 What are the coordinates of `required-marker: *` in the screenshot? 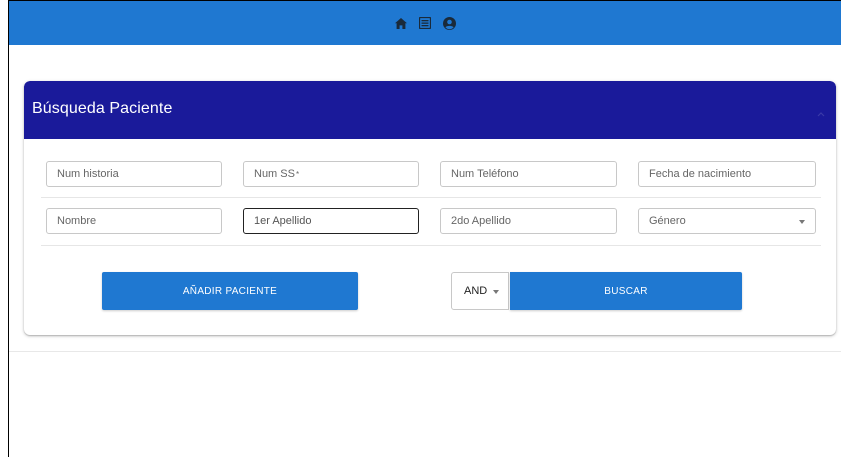 It's located at (297, 174).